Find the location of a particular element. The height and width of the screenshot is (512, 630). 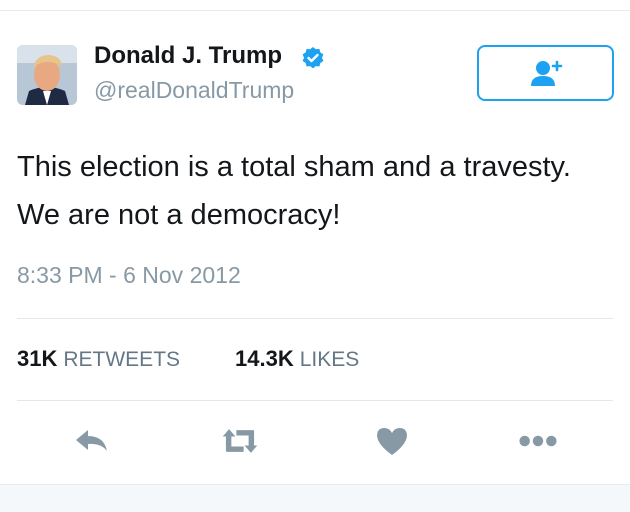

retweet-button is located at coordinates (240, 441).